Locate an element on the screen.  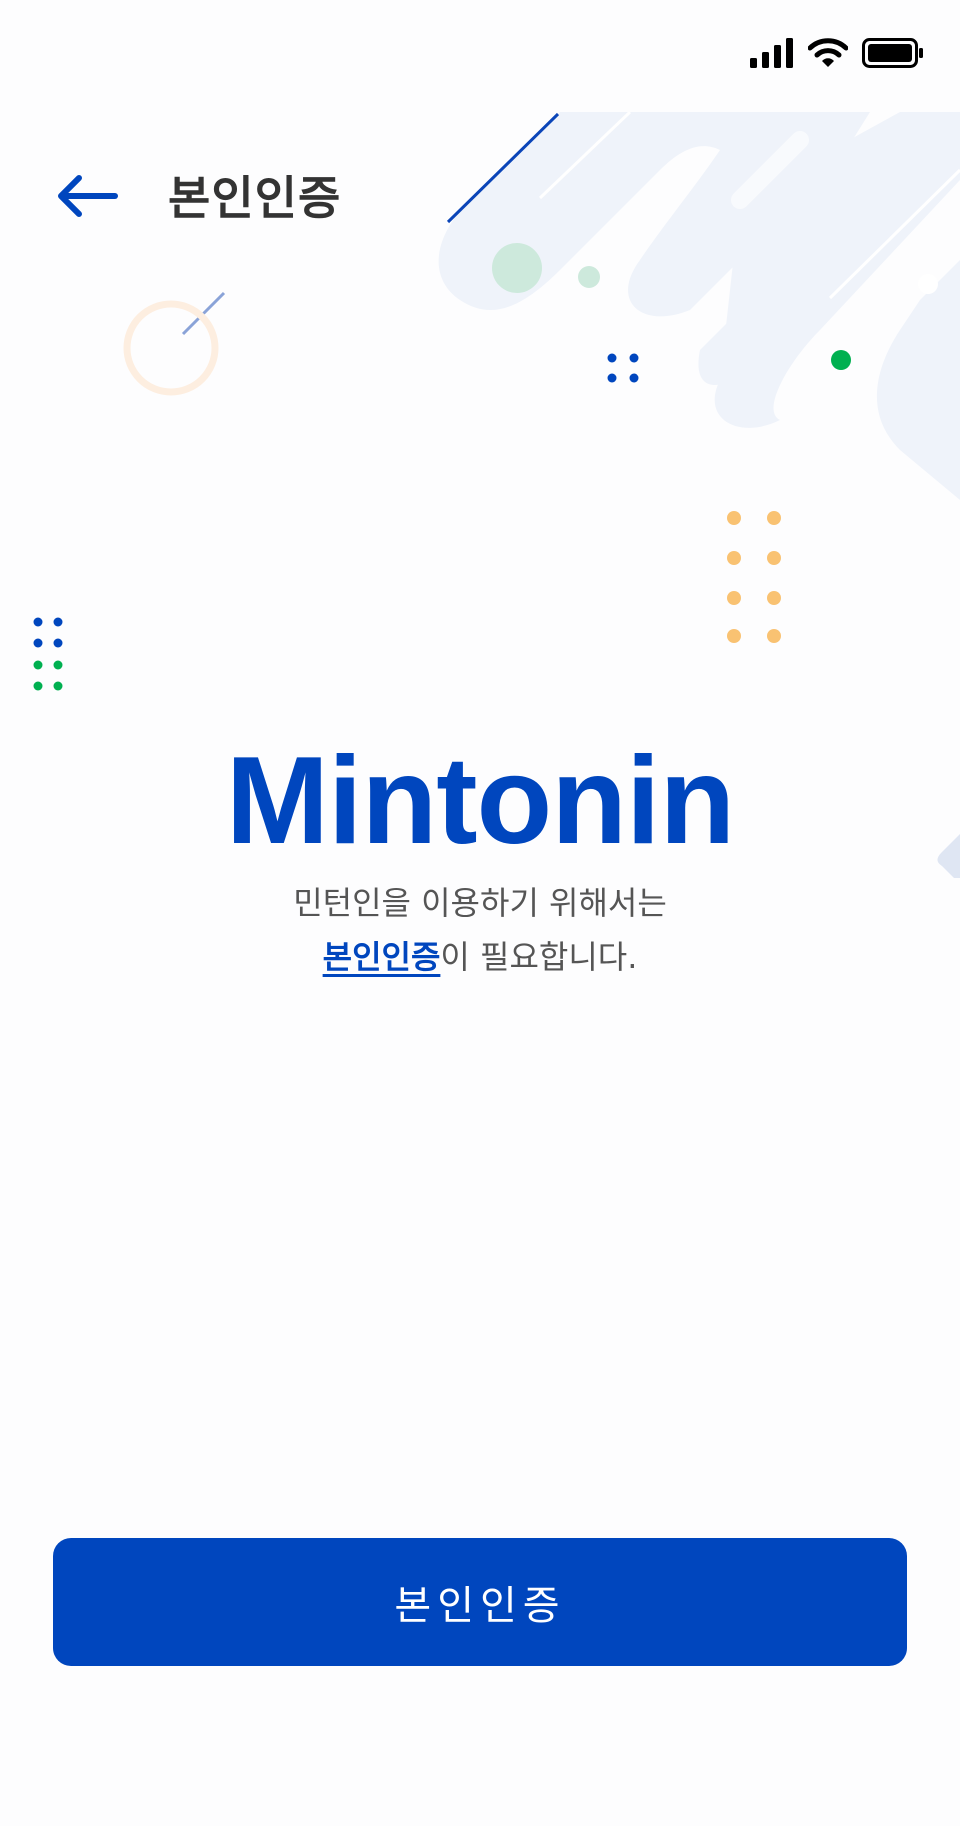
description-line-2: 본인인증이 필요합니다. is located at coordinates (480, 957).